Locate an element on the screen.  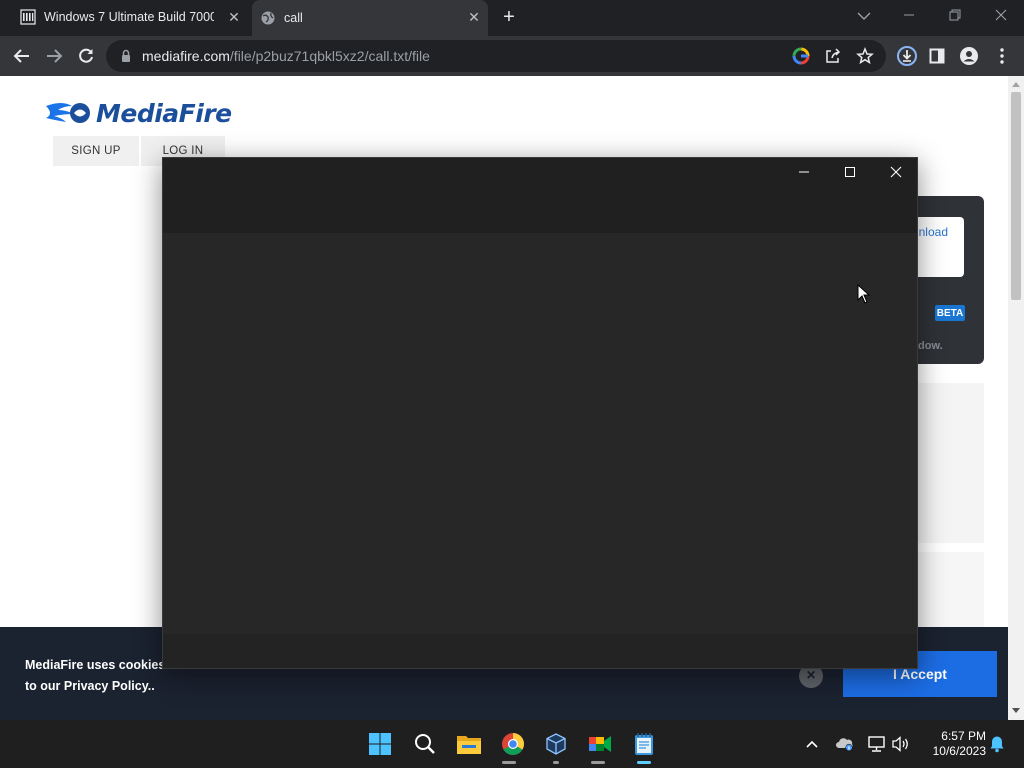
new-tab-button: + is located at coordinates (509, 17).